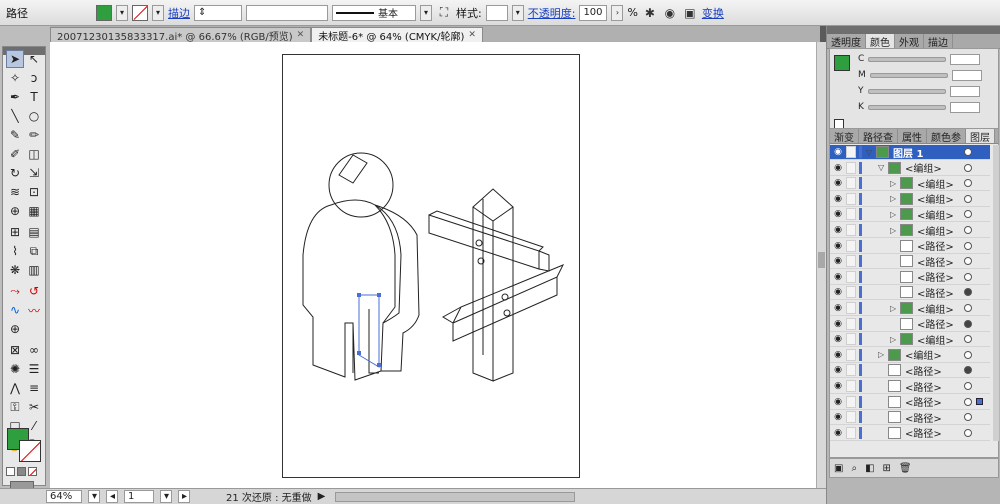 This screenshot has width=1000, height=504. I want to click on target-icon: ⊕, so click(15, 329).